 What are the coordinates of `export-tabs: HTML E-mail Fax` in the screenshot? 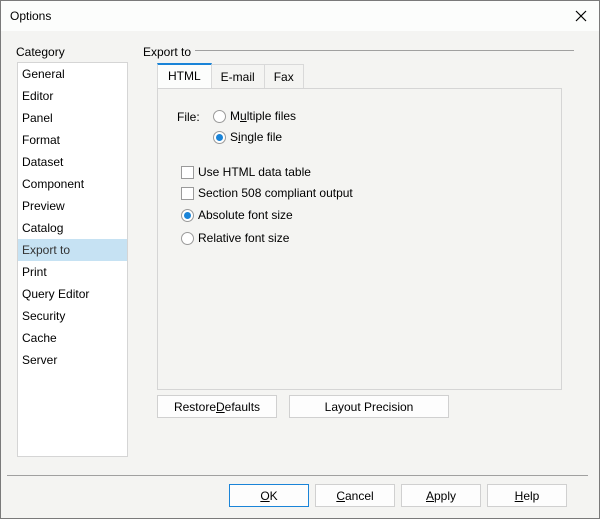 It's located at (230, 76).